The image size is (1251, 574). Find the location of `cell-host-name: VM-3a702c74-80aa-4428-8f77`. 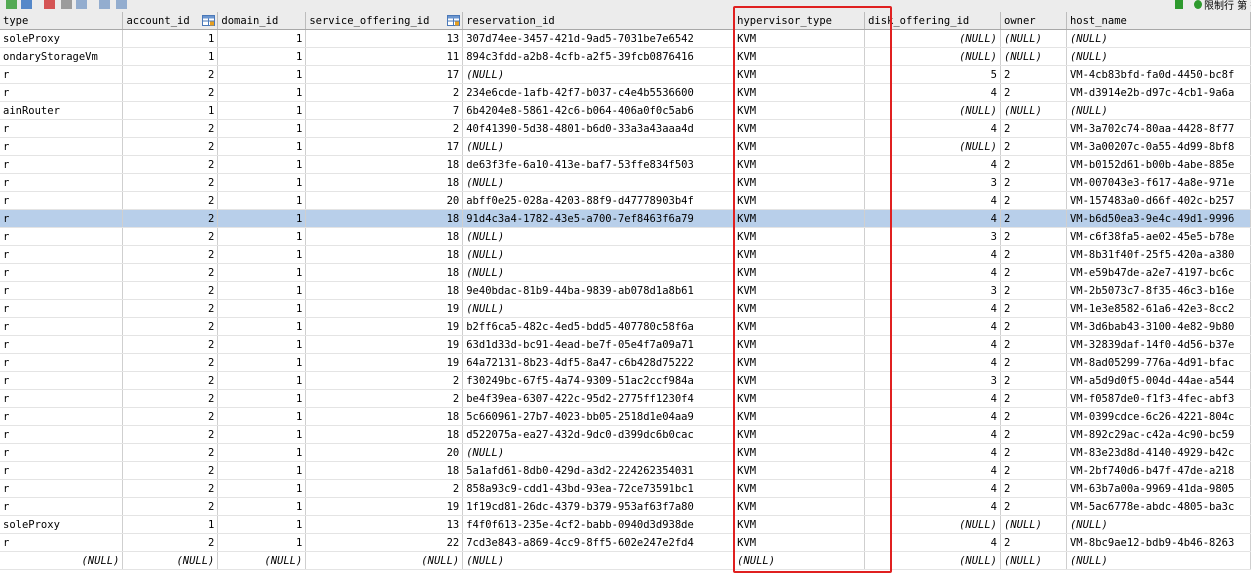

cell-host-name: VM-3a702c74-80aa-4428-8f77 is located at coordinates (1158, 128).